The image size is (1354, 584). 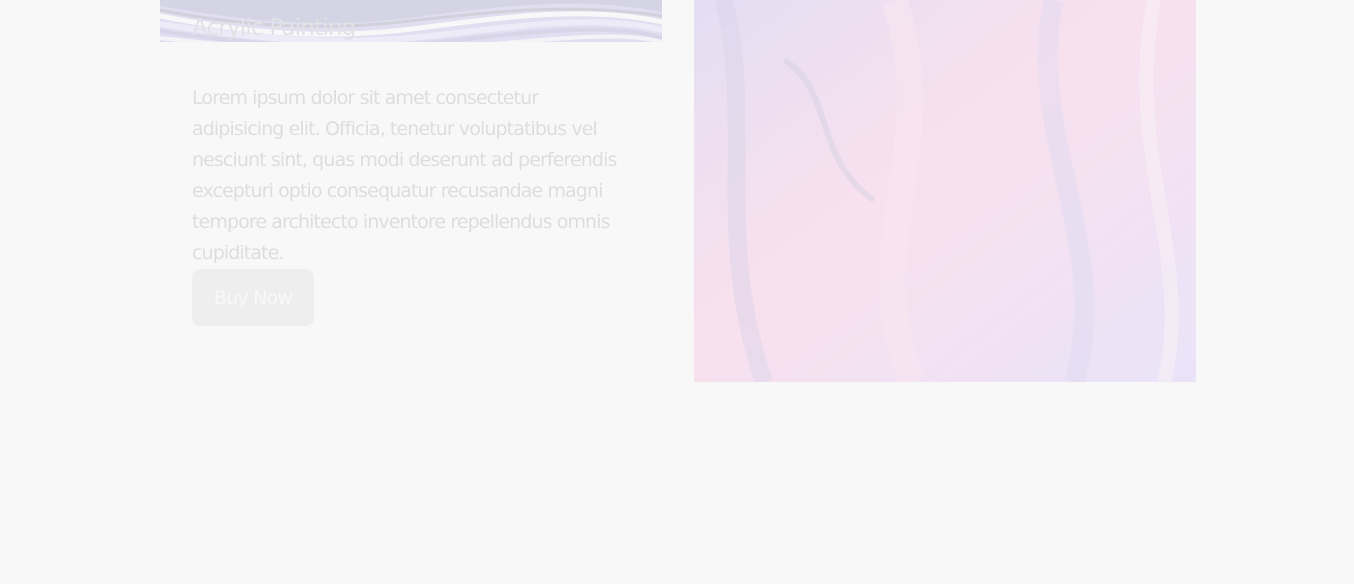 I want to click on card-title: Acrylic Painting, so click(x=274, y=28).